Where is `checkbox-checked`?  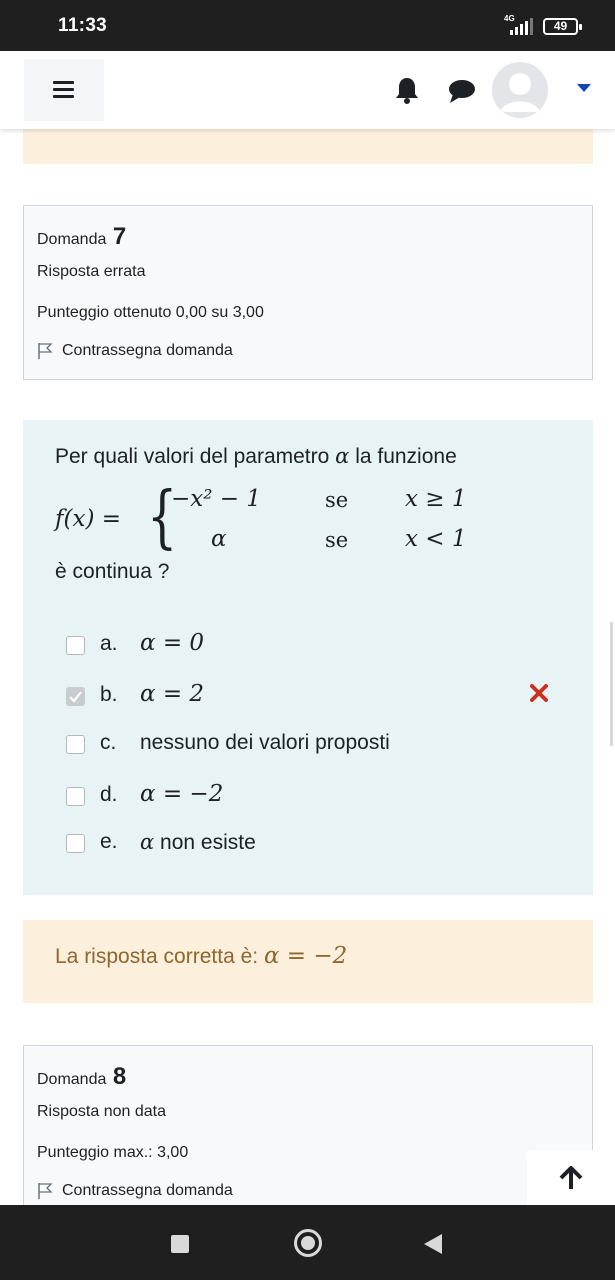
checkbox-checked is located at coordinates (75, 696).